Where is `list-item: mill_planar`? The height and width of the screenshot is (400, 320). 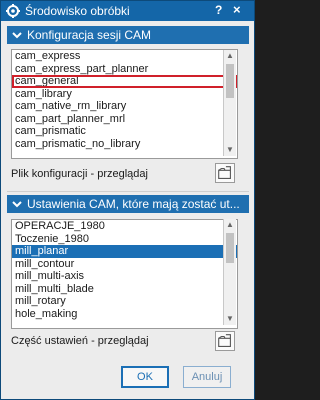
list-item: mill_planar is located at coordinates (124, 251).